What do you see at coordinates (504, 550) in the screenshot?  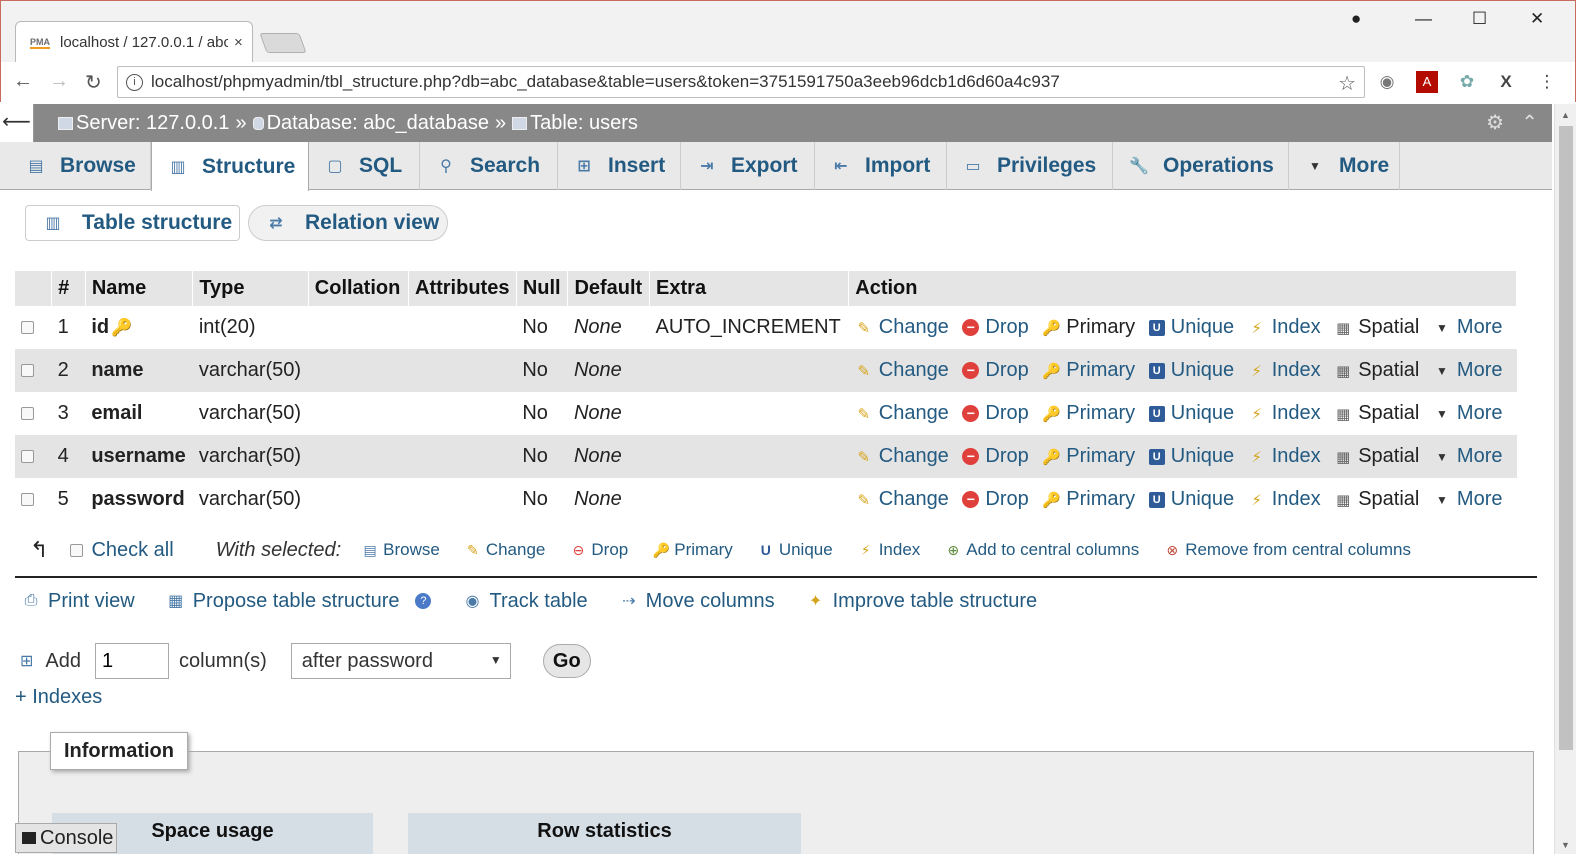 I see `bulk-change-button: ✎ Change` at bounding box center [504, 550].